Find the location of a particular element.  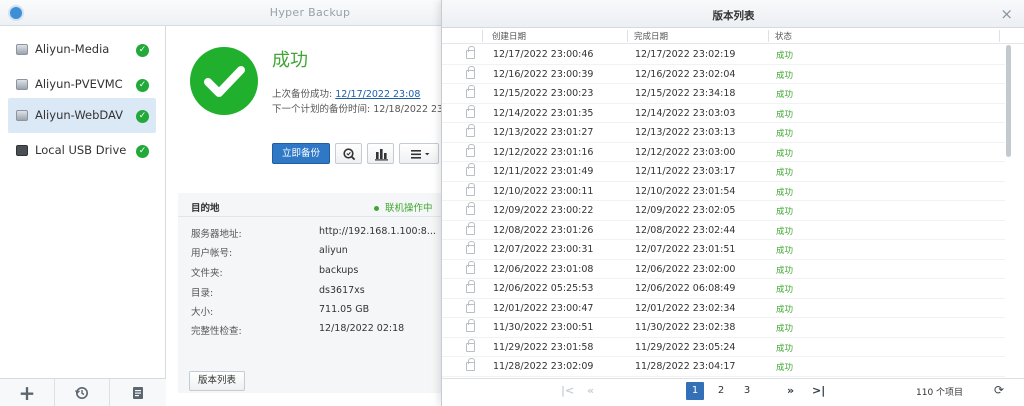

last-backup-link: 12/17/2022 23:08 is located at coordinates (377, 94).